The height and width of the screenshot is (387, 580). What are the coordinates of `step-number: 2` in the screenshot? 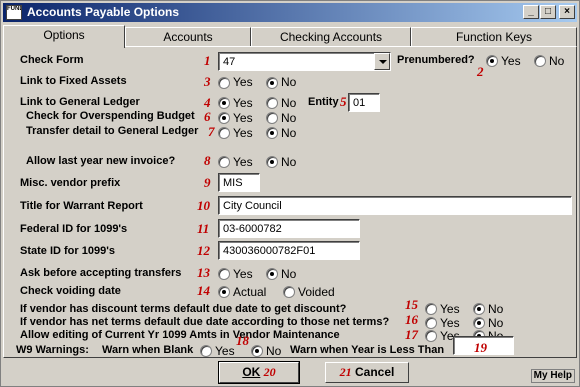 It's located at (480, 71).